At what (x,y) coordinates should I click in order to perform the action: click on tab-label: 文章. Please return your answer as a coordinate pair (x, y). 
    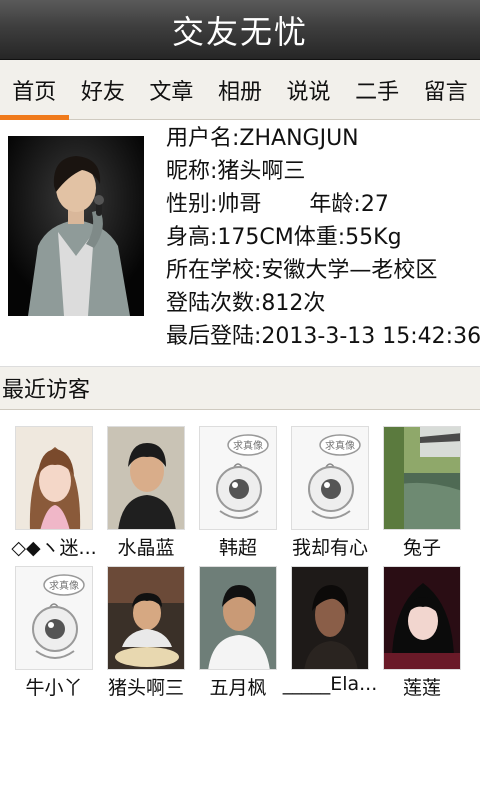
    Looking at the image, I should click on (171, 92).